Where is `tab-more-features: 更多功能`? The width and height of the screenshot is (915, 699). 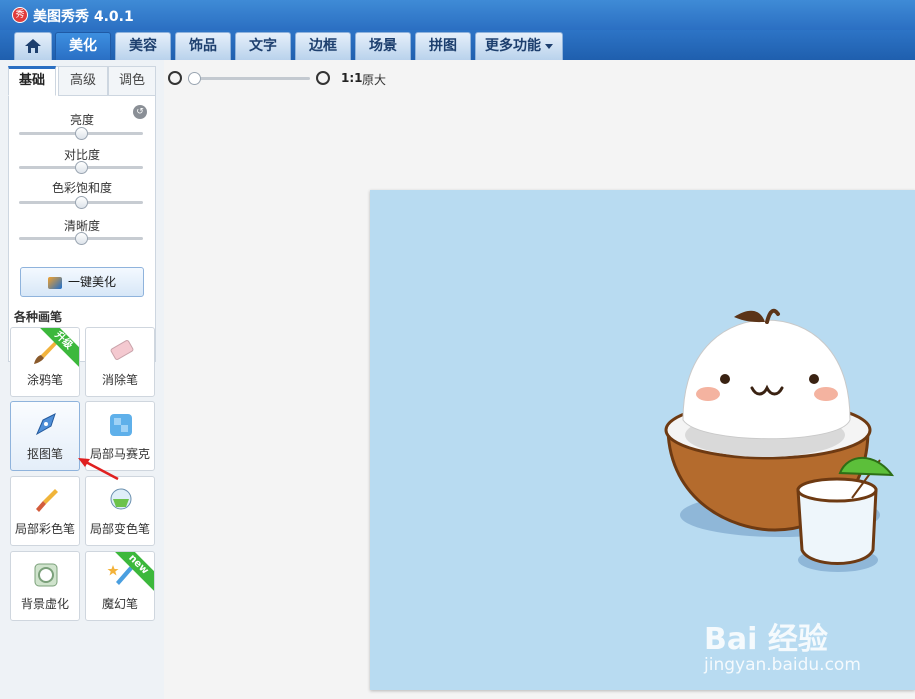 tab-more-features: 更多功能 is located at coordinates (519, 46).